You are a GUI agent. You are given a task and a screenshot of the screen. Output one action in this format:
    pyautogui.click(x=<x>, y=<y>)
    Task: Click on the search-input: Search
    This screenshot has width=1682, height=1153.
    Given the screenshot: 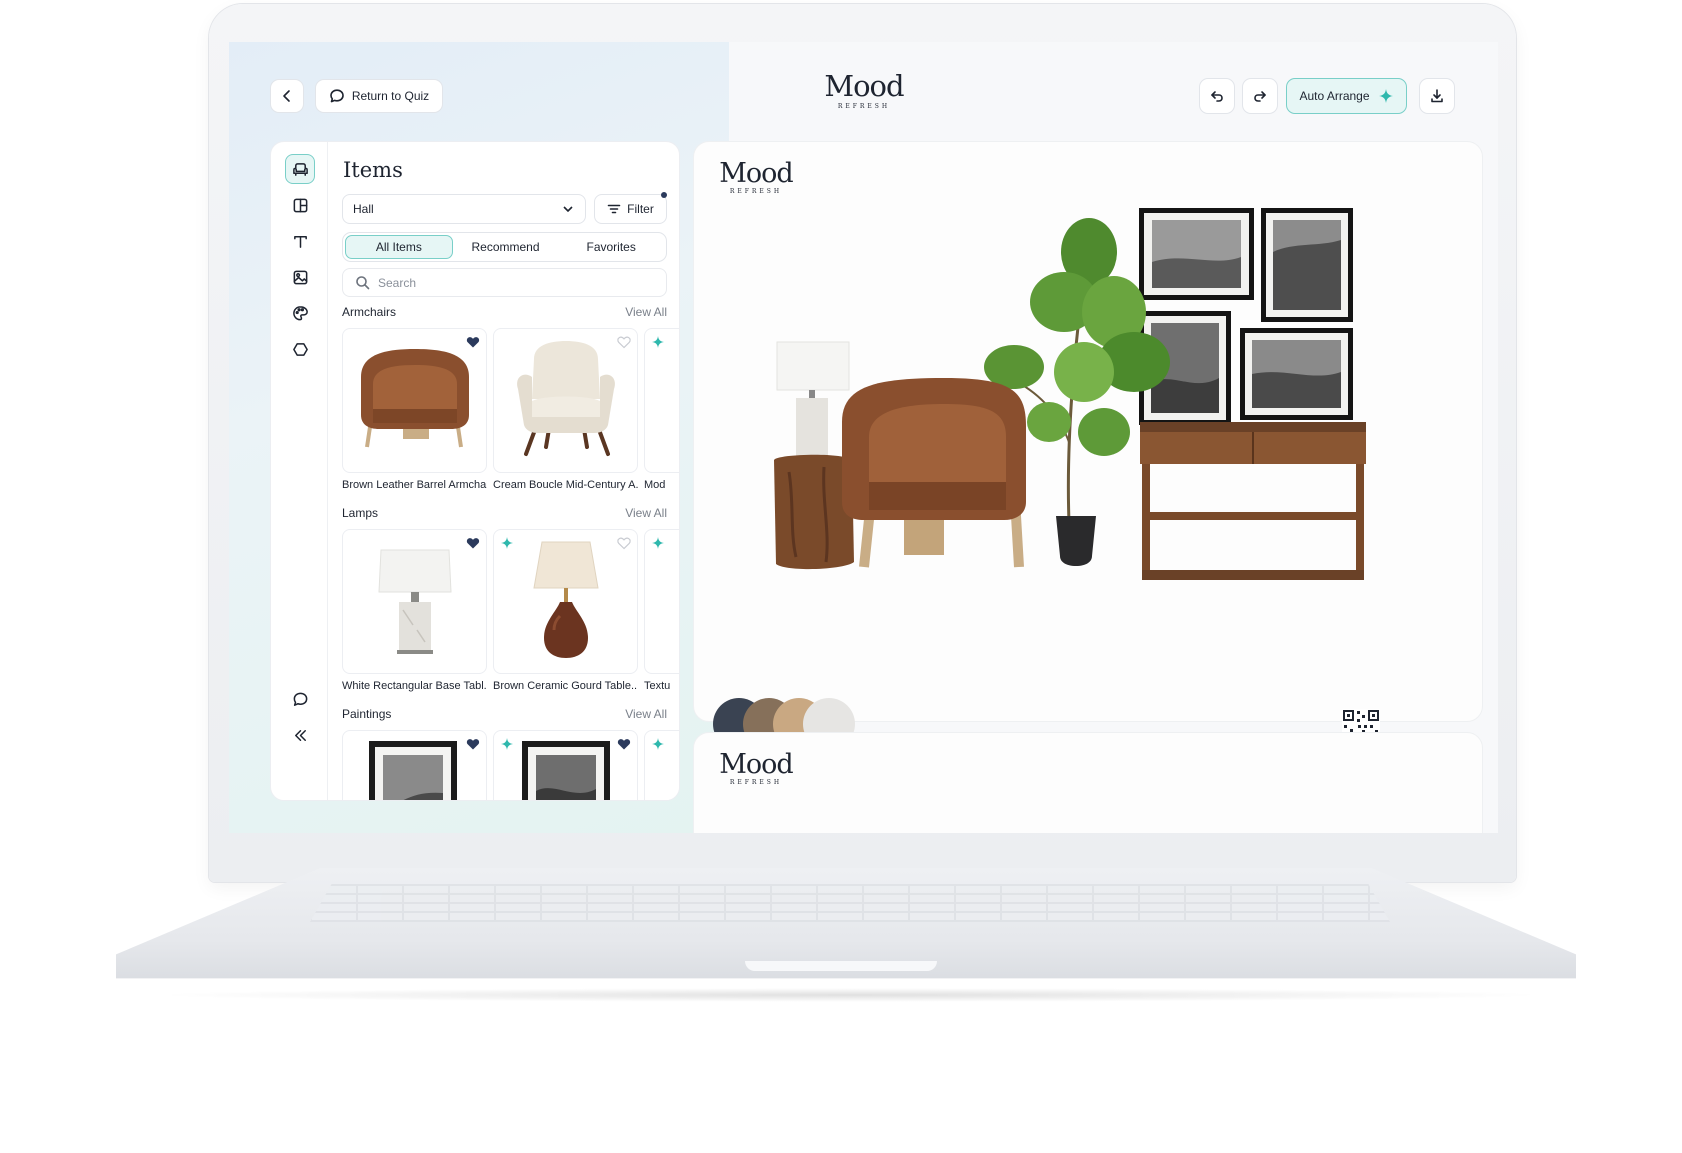 What is the action you would take?
    pyautogui.click(x=504, y=282)
    